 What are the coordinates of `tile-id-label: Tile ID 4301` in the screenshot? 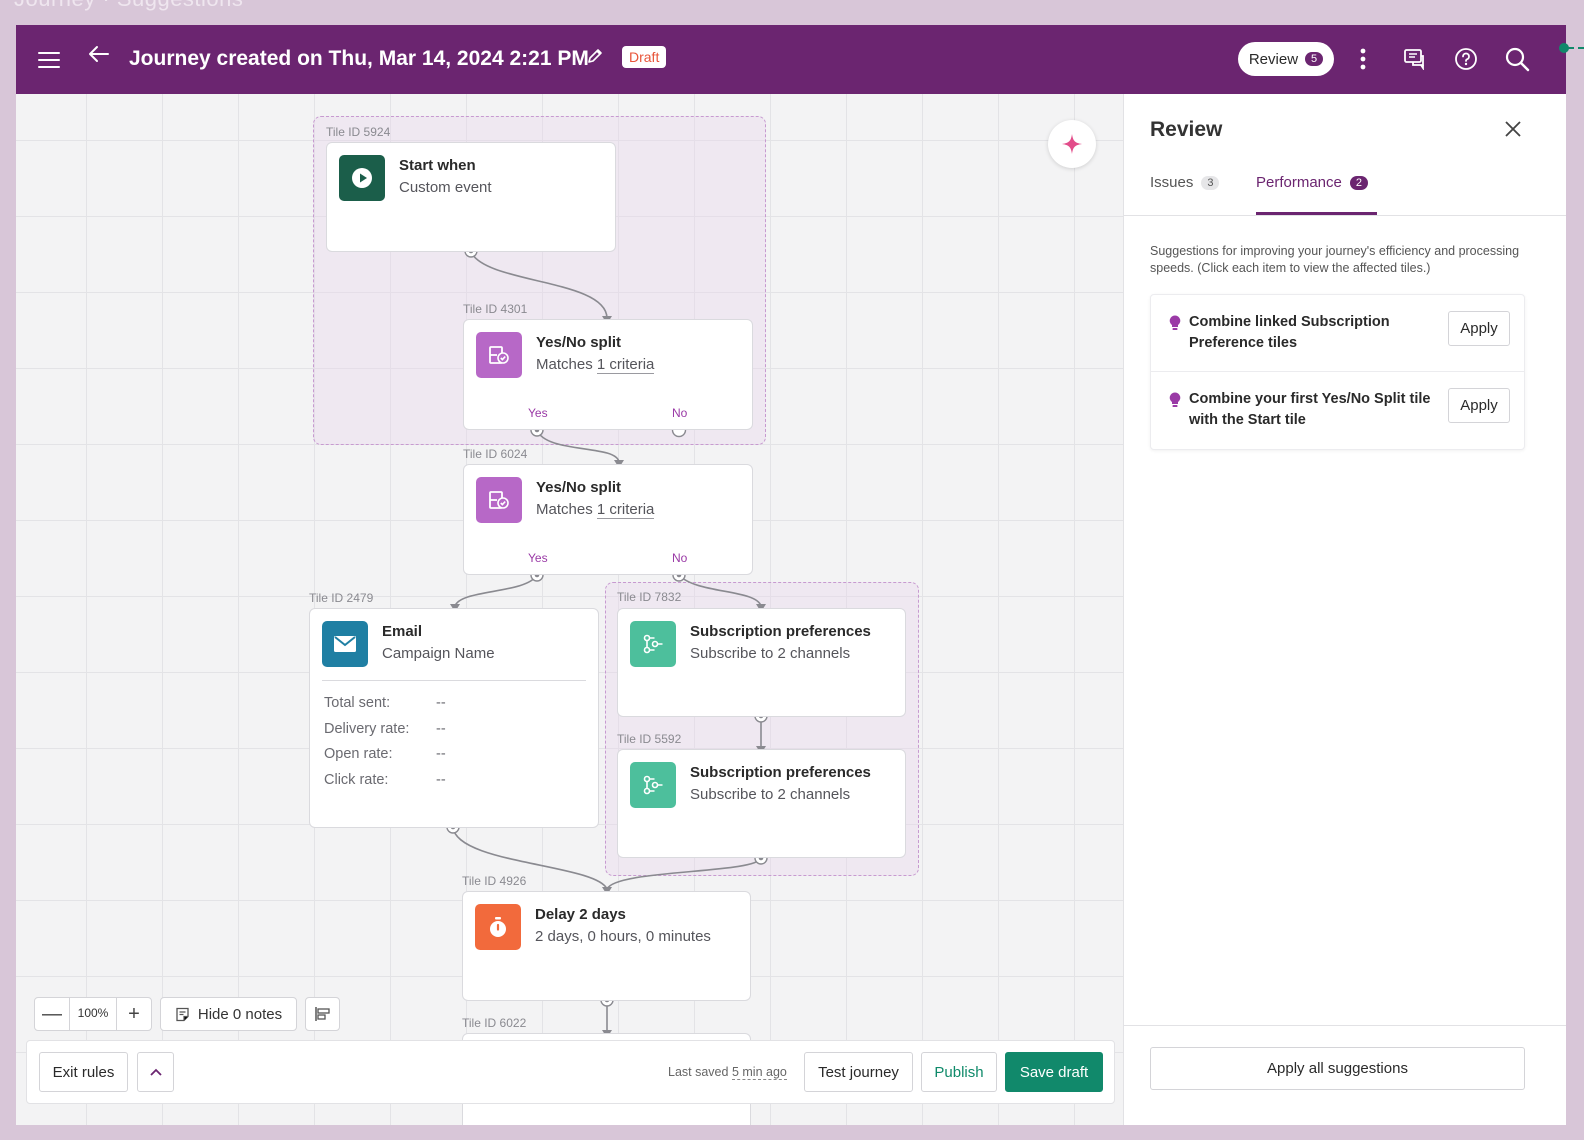 It's located at (495, 309).